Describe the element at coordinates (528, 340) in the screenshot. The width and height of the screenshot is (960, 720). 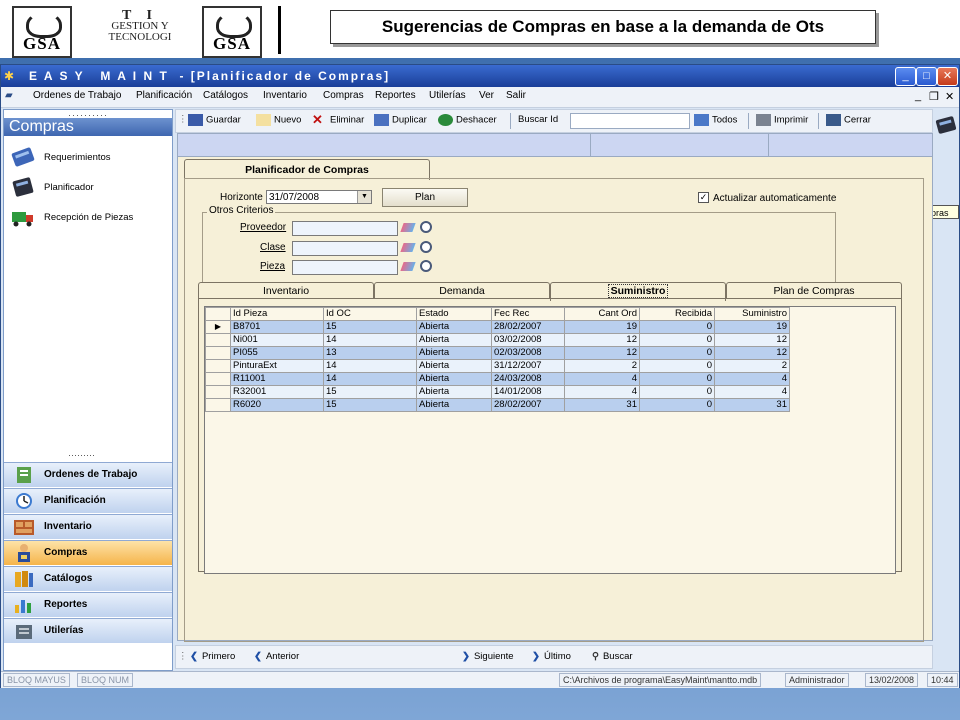
I see `table-cell: 03/02/2008` at that location.